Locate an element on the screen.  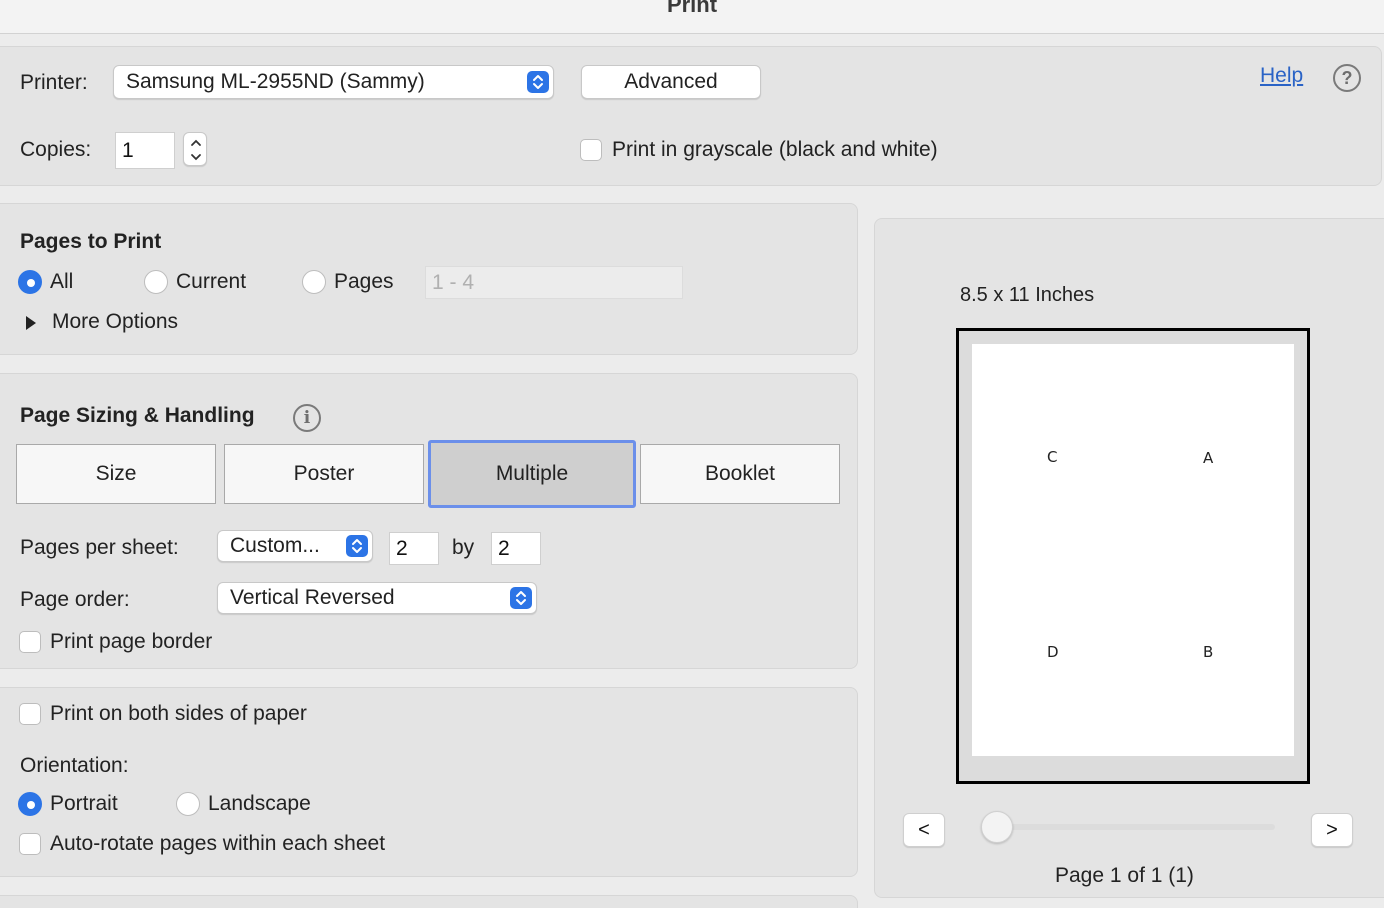
pages-per-sheet-label: Pages per sheet: is located at coordinates (99, 547).